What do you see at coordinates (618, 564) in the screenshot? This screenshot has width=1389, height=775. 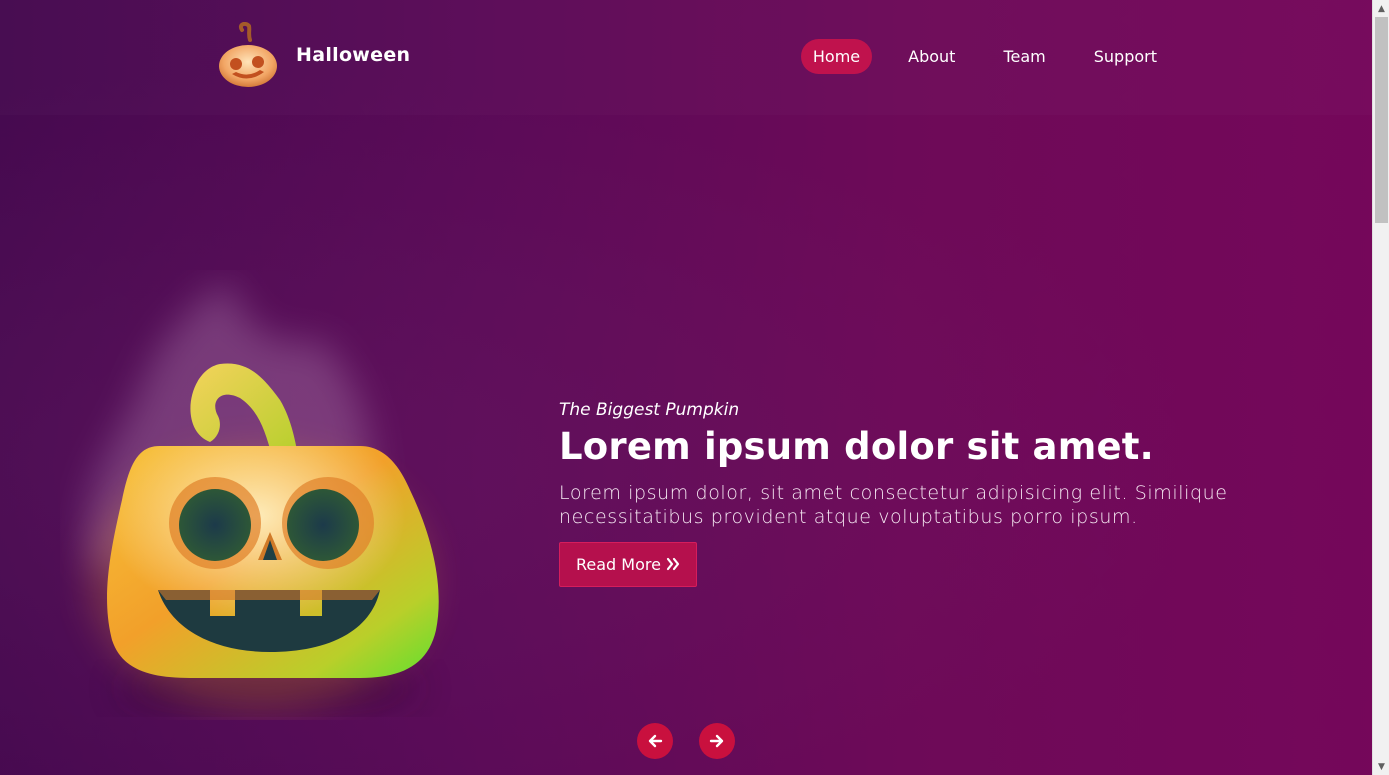 I see `read-more-label: Read More` at bounding box center [618, 564].